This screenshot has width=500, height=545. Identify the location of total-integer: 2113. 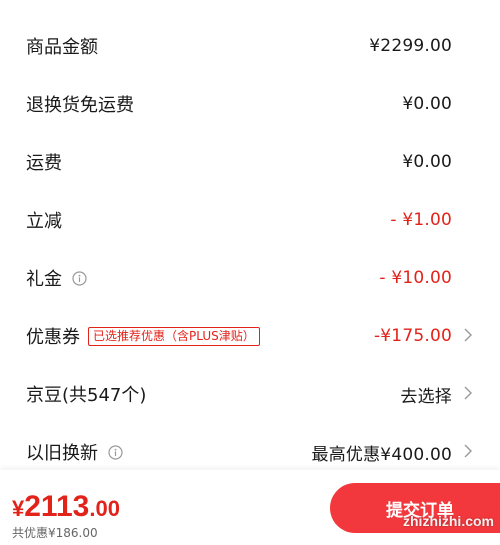
(57, 506).